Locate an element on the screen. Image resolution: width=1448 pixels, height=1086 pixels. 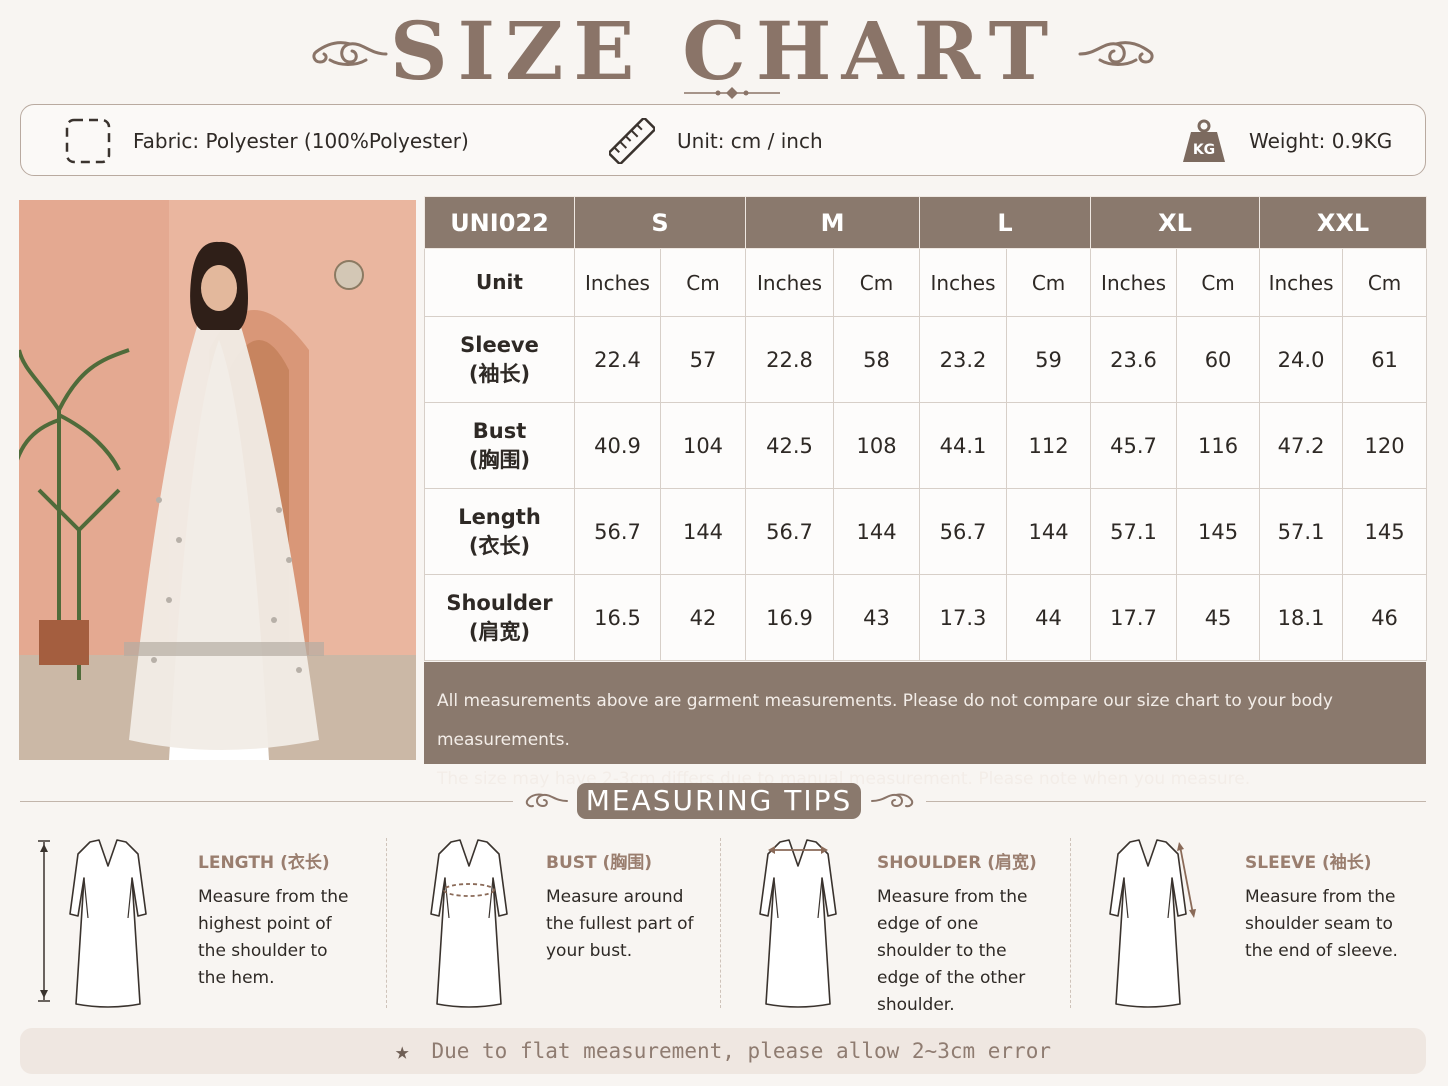
row-label-en: Bust is located at coordinates (499, 430).